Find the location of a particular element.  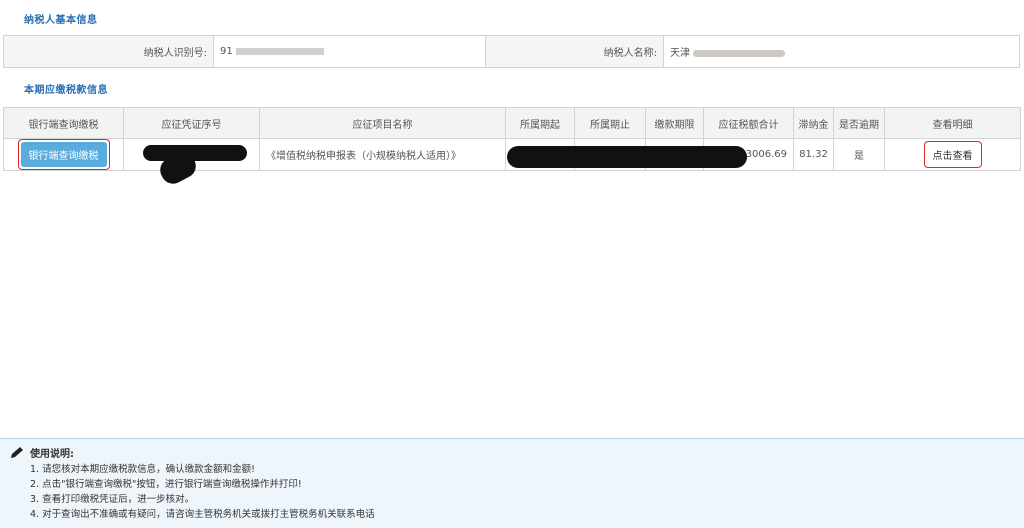

col-header-deadline: 缴款期限 is located at coordinates (674, 123).